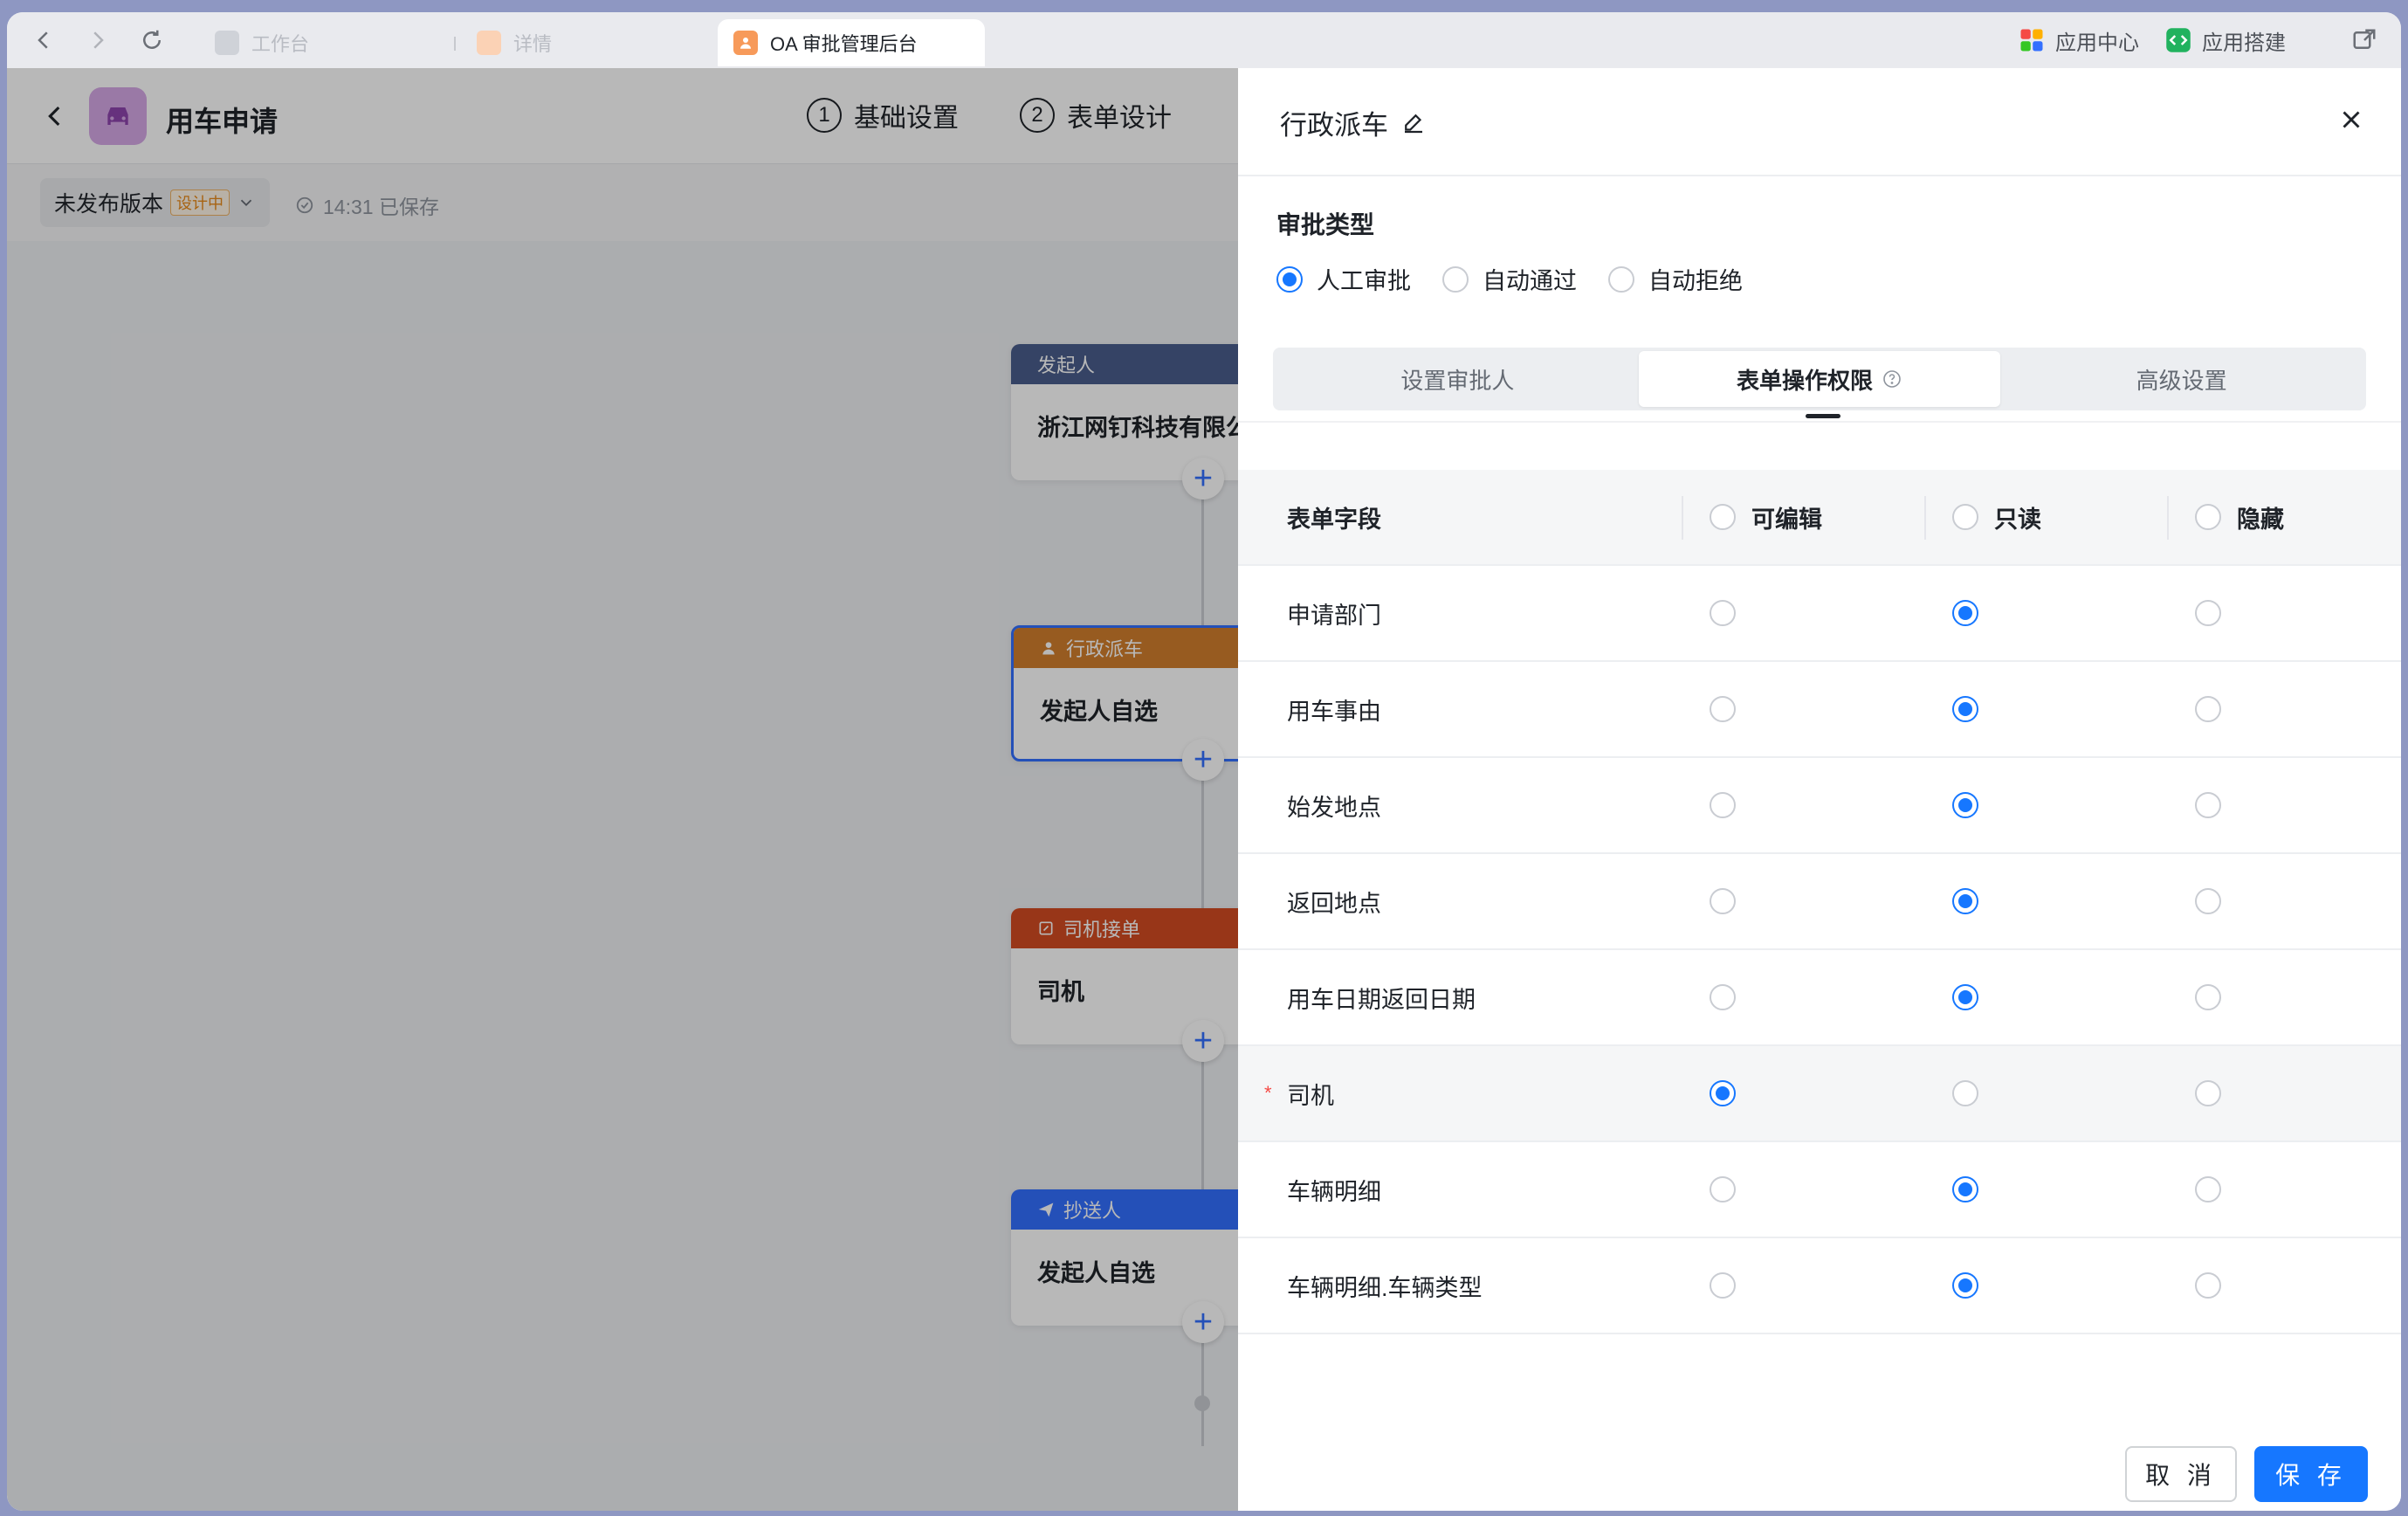 This screenshot has width=2408, height=1516. I want to click on browser-tab-oa: OA 审批管理后台, so click(851, 42).